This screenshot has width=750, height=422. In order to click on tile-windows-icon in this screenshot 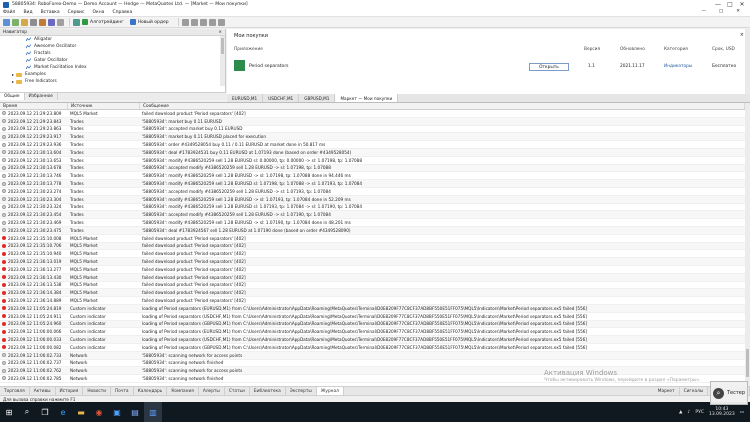, I will do `click(221, 22)`.